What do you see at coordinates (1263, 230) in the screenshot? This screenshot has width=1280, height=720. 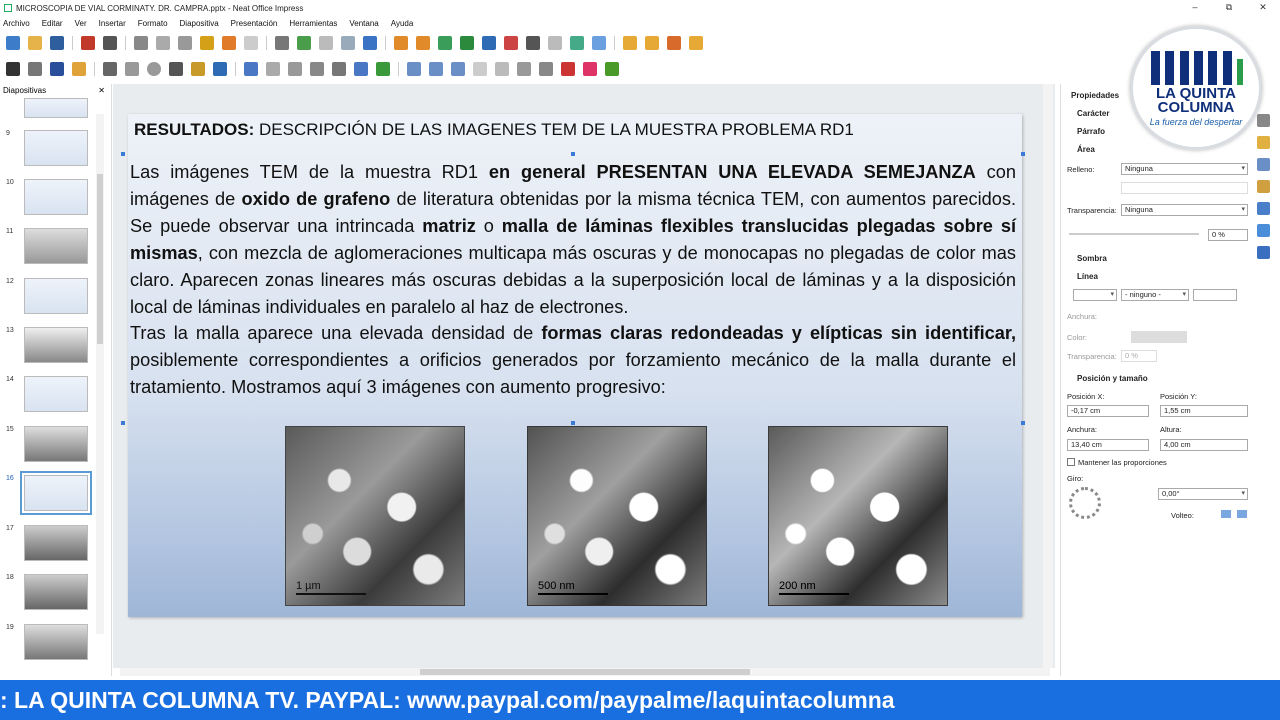 I see `animation-deck-icon` at bounding box center [1263, 230].